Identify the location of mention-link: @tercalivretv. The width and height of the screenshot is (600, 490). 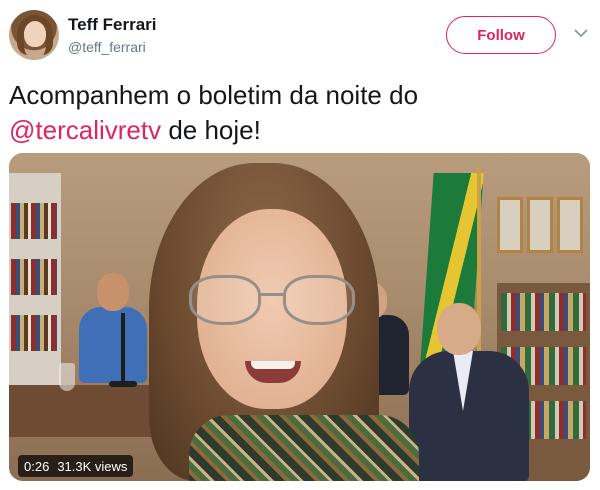
(85, 130).